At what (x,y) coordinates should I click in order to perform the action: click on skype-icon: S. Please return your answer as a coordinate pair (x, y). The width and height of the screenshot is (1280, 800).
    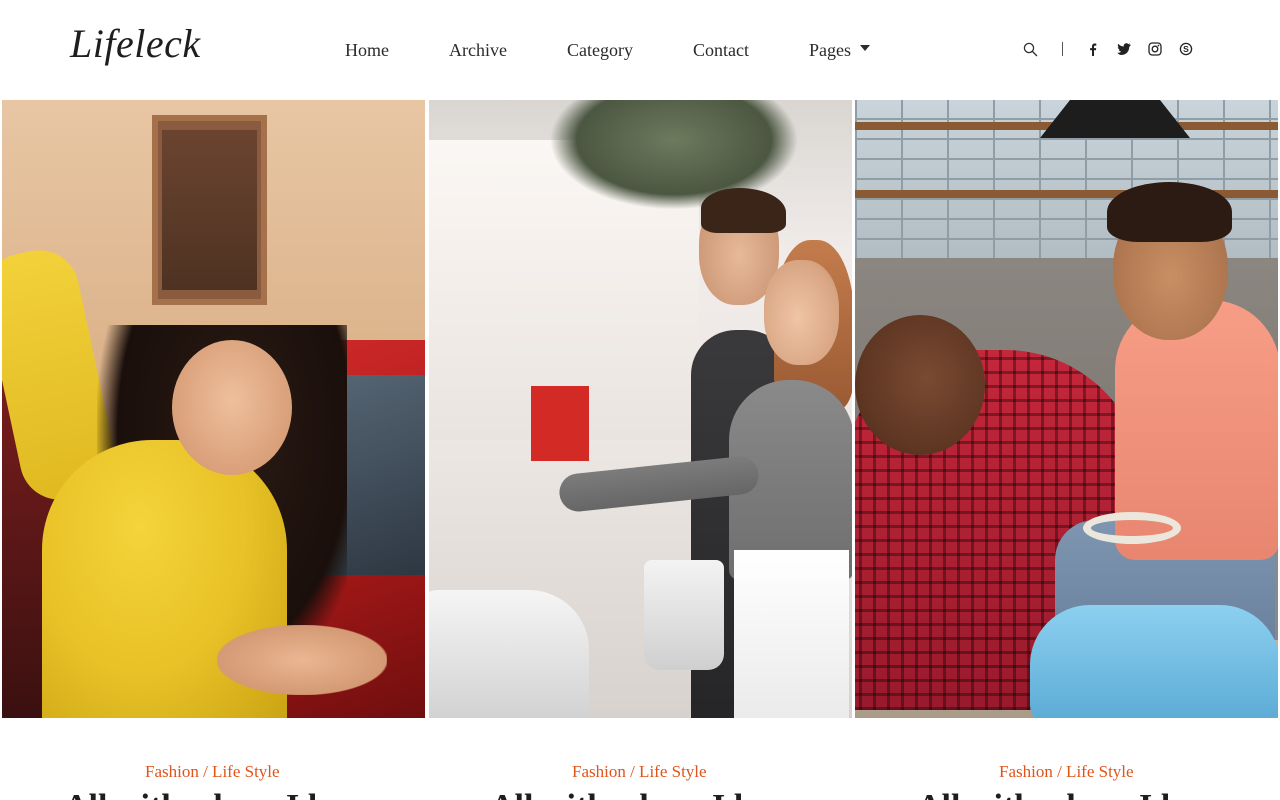
    Looking at the image, I should click on (1186, 49).